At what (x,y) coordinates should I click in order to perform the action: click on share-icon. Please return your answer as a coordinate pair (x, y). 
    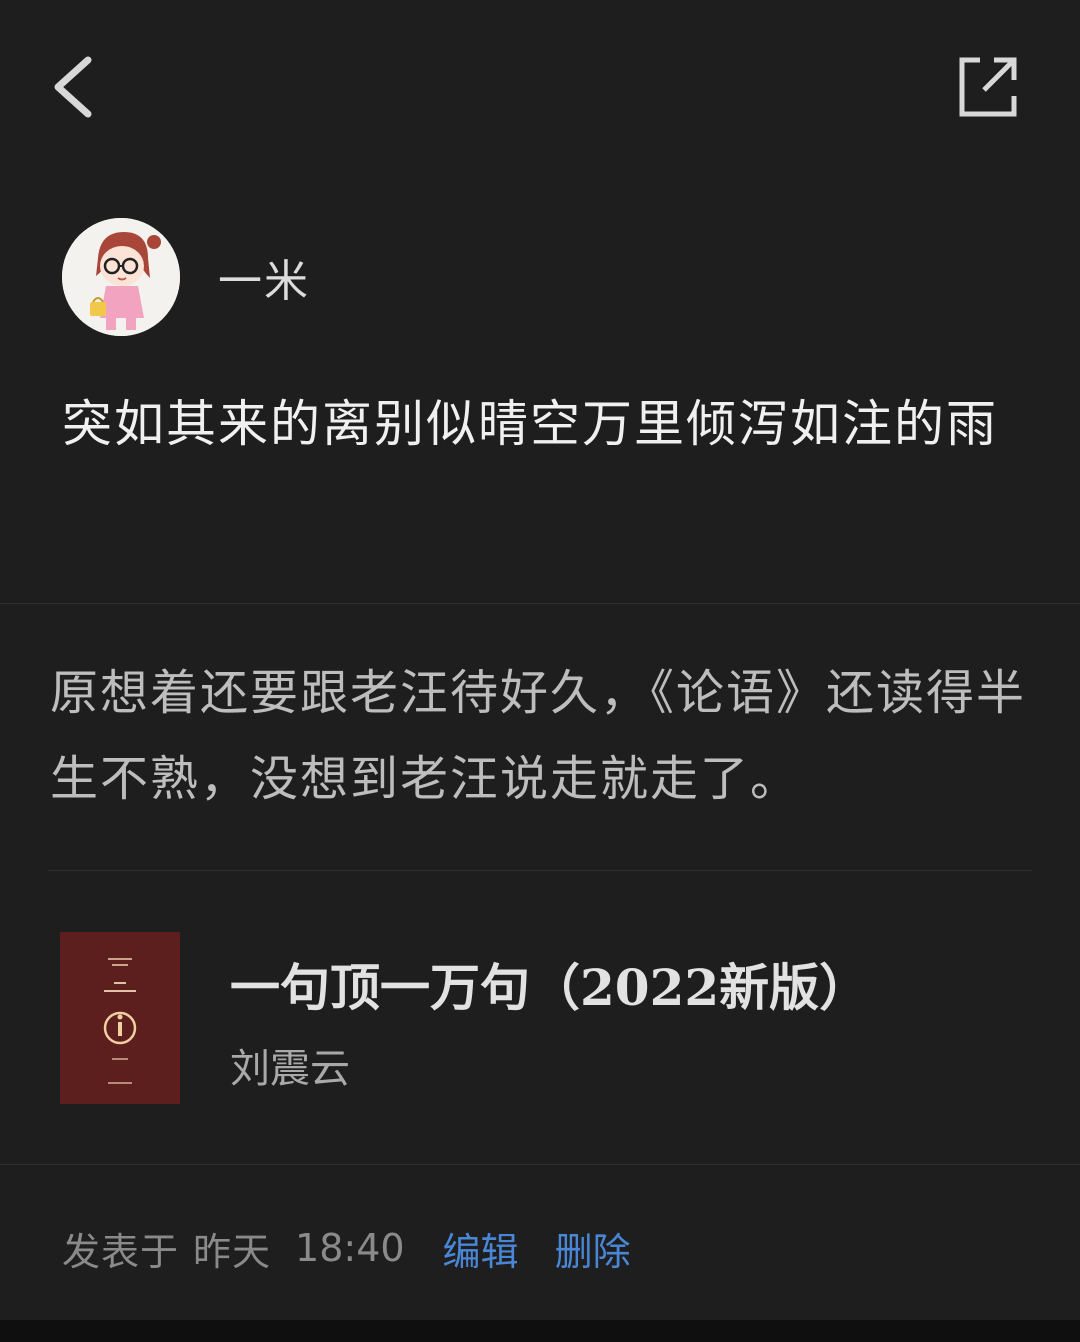
    Looking at the image, I should click on (987, 87).